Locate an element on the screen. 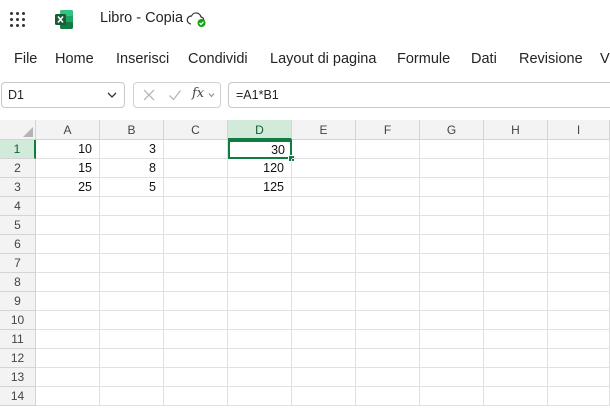  row-header-11: 11 is located at coordinates (18, 339).